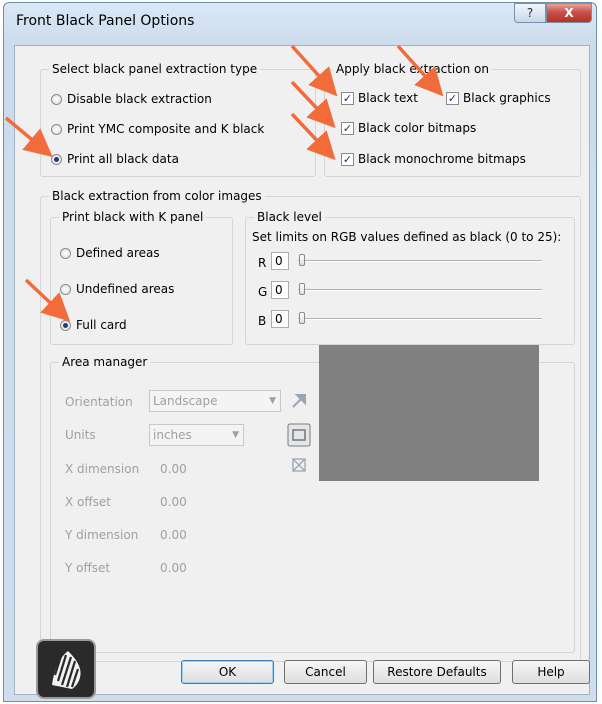  Describe the element at coordinates (299, 435) in the screenshot. I see `draw-rectangle-icon` at that location.